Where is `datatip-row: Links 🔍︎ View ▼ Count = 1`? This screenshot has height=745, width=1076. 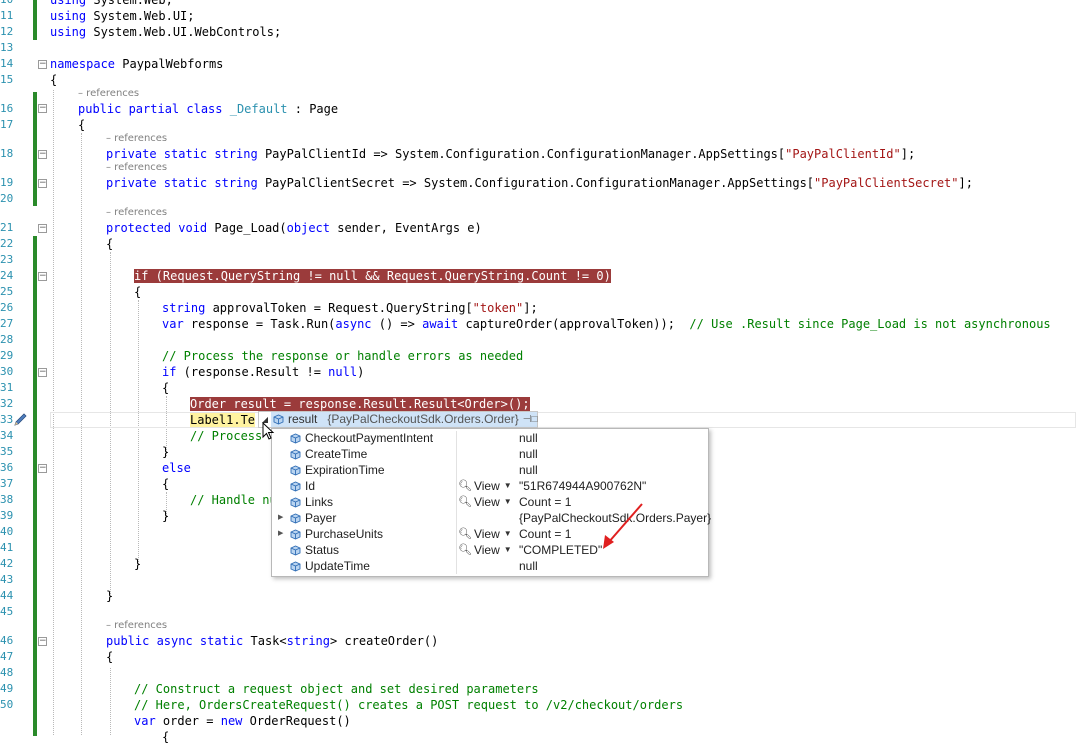
datatip-row: Links 🔍︎ View ▼ Count = 1 is located at coordinates (490, 502).